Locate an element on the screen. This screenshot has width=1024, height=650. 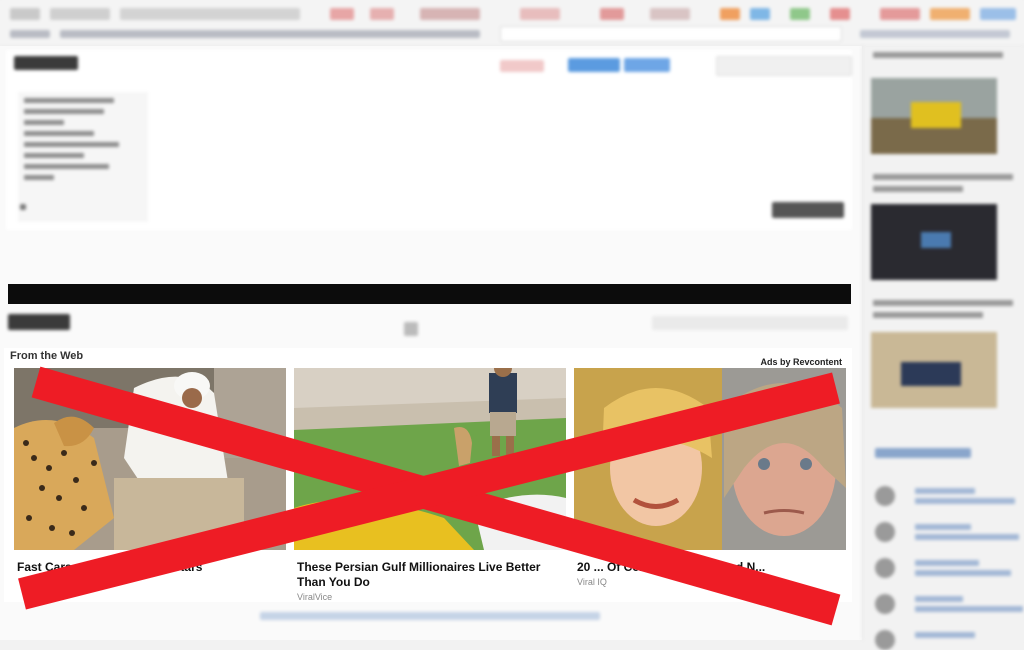
ad-source: ViralVice is located at coordinates (315, 597).